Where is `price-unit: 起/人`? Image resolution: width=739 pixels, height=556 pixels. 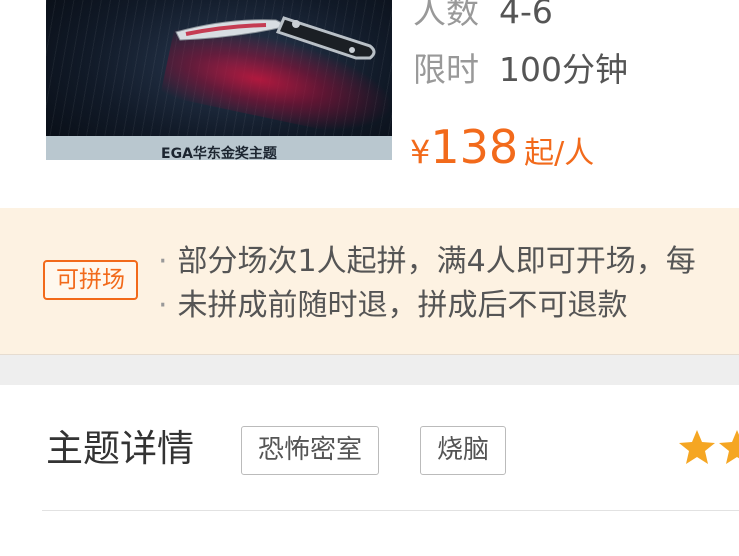
price-unit: 起/人 is located at coordinates (559, 153).